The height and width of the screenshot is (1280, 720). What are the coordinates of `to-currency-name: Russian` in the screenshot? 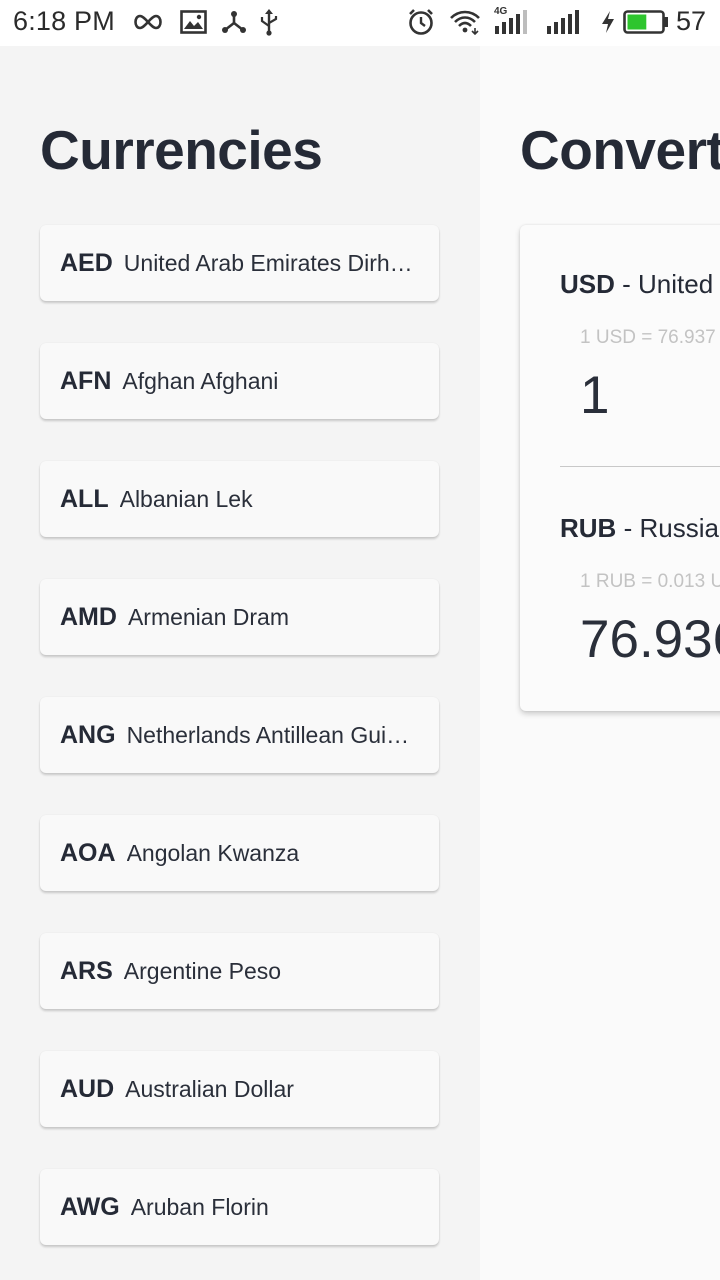 It's located at (679, 528).